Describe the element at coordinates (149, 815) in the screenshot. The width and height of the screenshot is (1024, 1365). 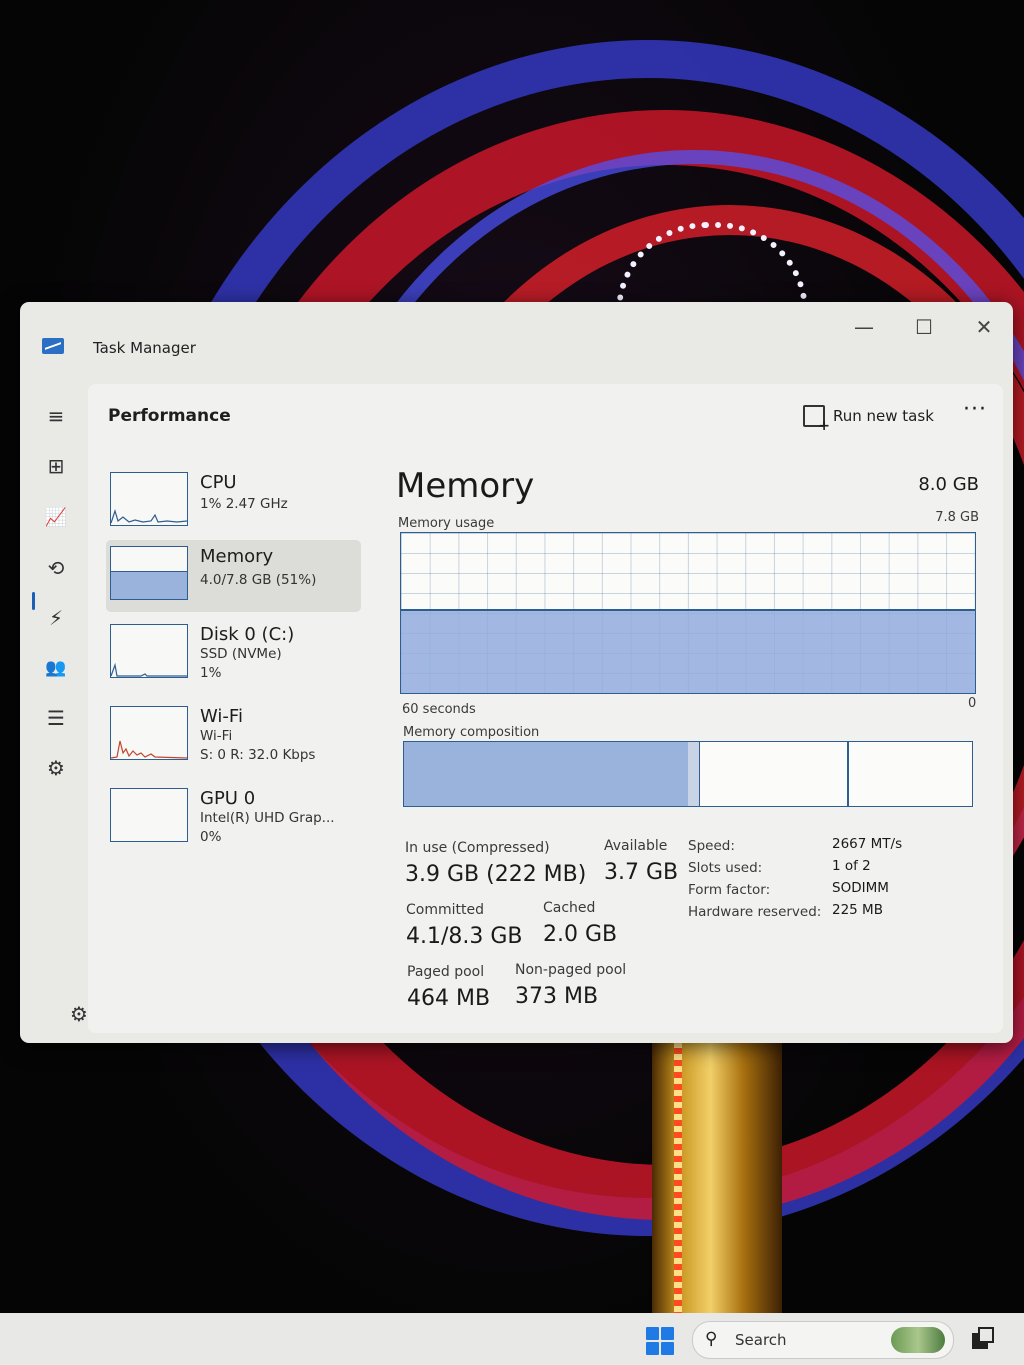
I see `gpu-mini-graph` at that location.